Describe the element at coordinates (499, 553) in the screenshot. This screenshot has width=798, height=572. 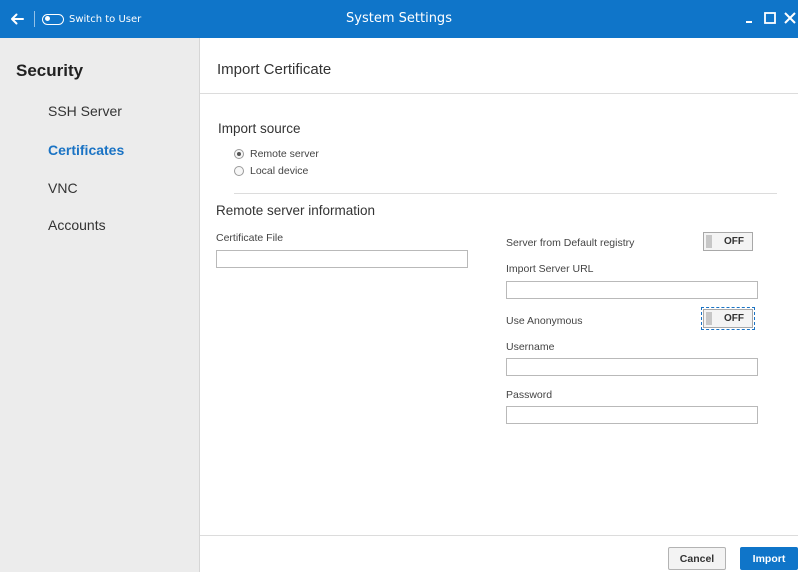
I see `dialog-footer: Cancel Import` at that location.